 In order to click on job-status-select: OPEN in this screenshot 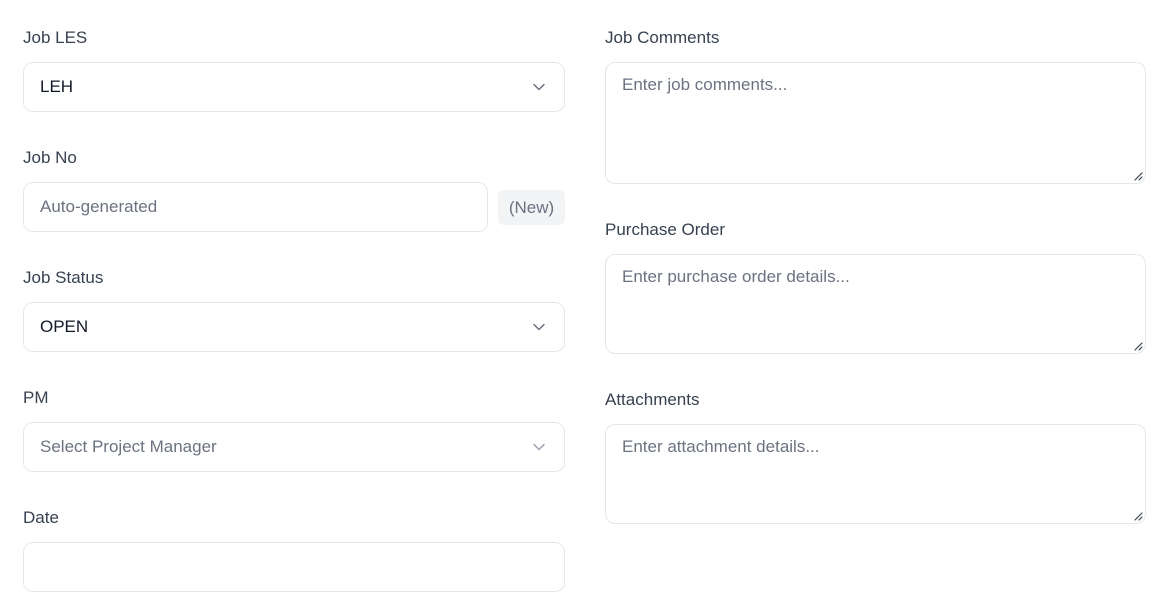, I will do `click(294, 327)`.